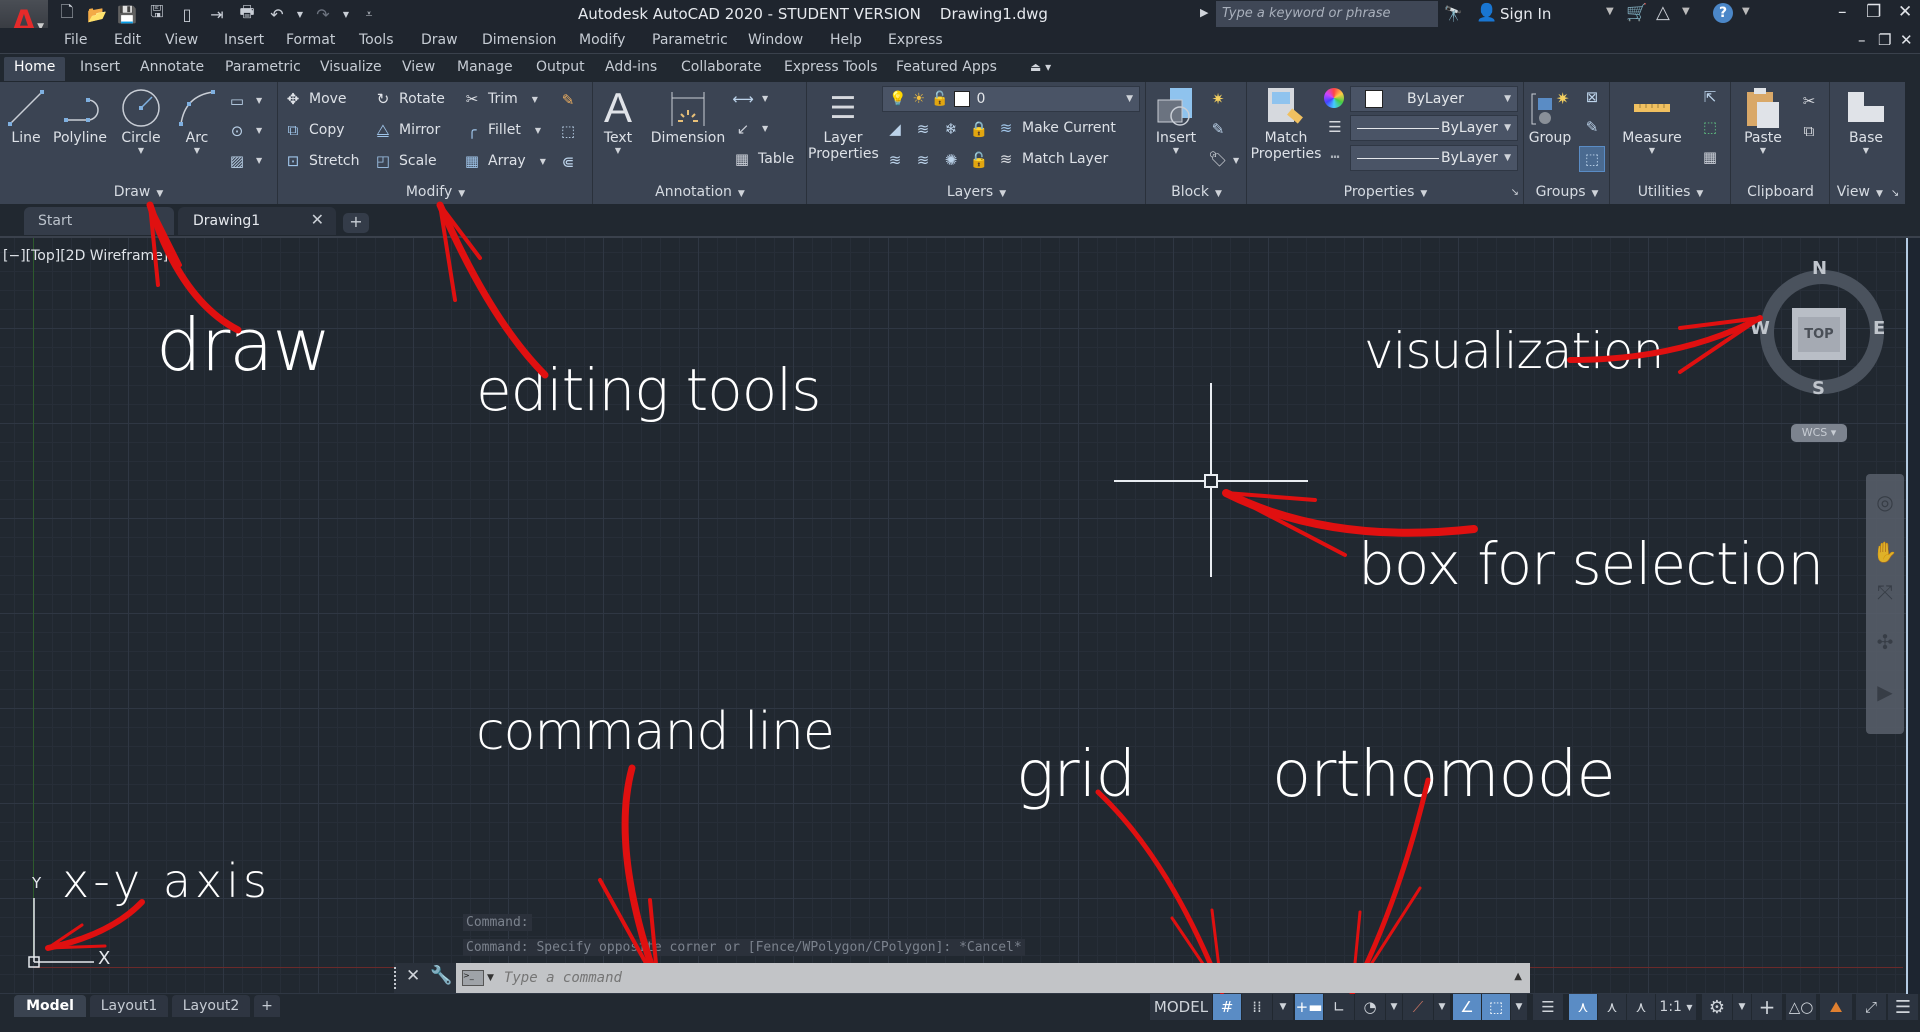  What do you see at coordinates (1286, 124) in the screenshot?
I see `match-properties-button: Match Properties` at bounding box center [1286, 124].